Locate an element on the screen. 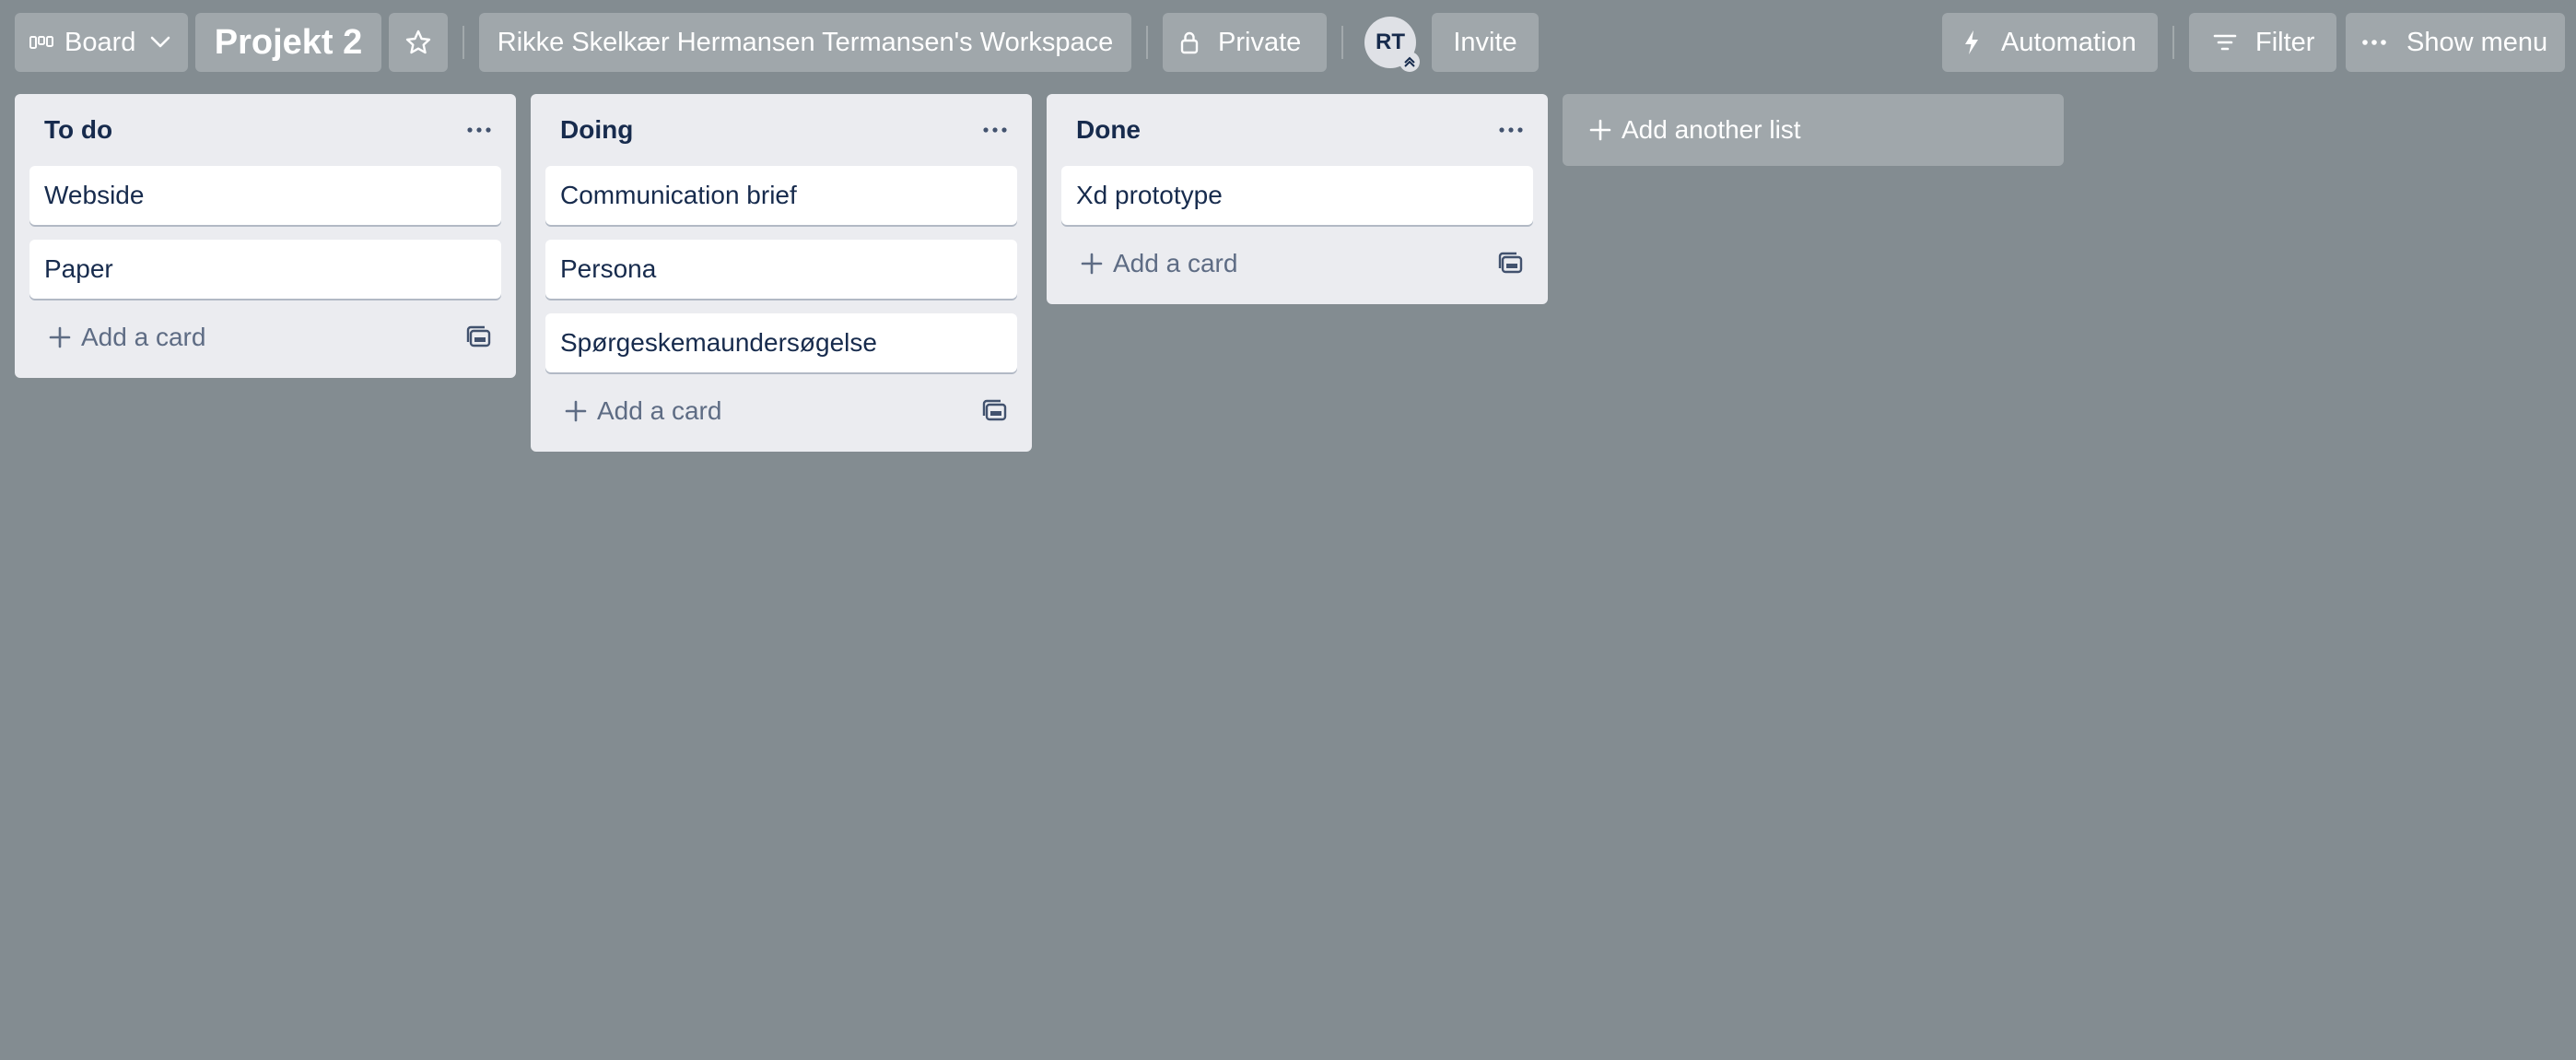 This screenshot has width=2576, height=1060. card: Webside is located at coordinates (265, 195).